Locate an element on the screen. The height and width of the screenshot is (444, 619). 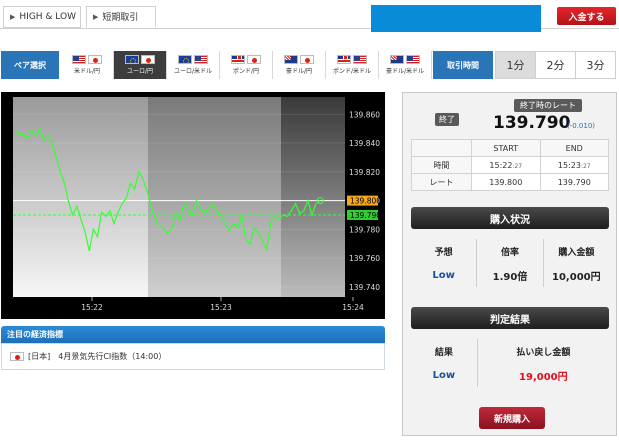
payout-value: 19,000円 is located at coordinates (543, 377).